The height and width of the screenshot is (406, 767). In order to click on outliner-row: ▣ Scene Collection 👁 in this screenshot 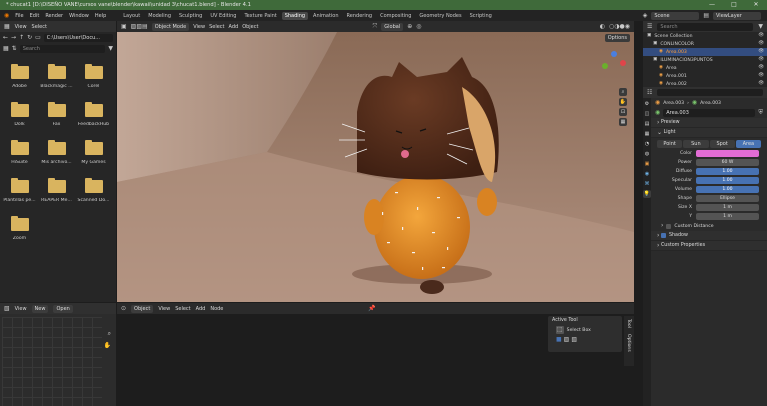, I will do `click(705, 36)`.